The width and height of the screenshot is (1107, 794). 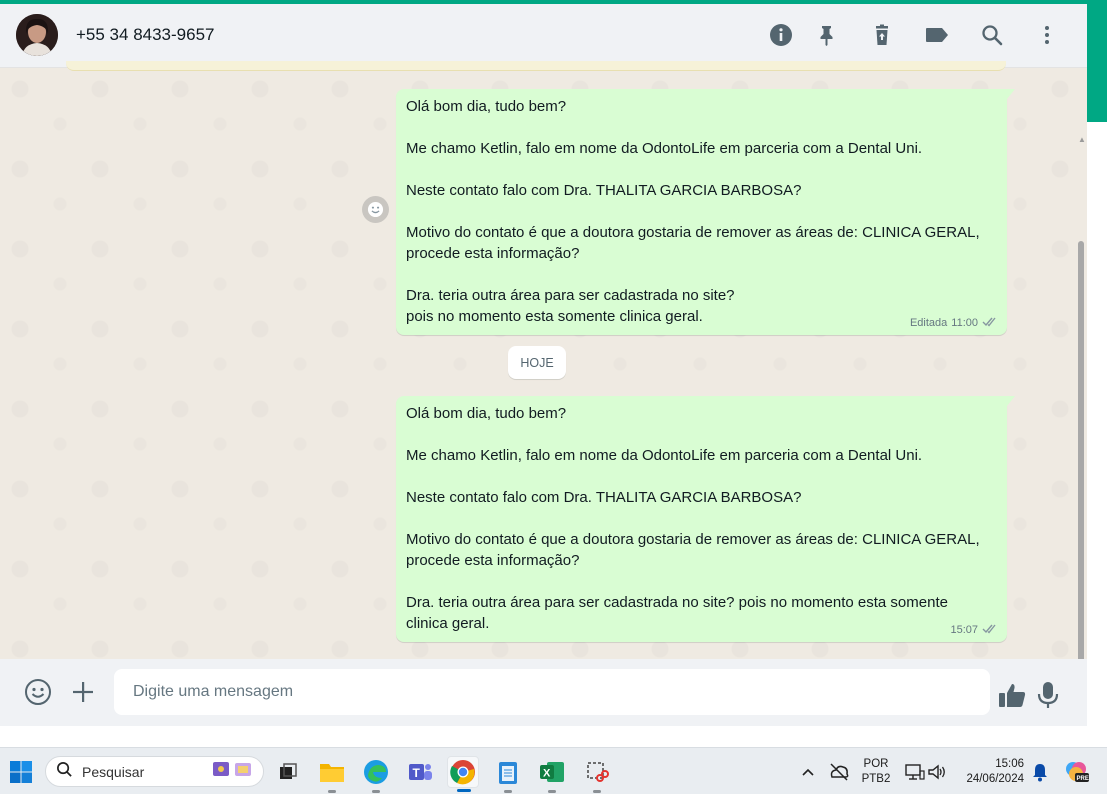 What do you see at coordinates (876, 764) in the screenshot?
I see `language-code: POR` at bounding box center [876, 764].